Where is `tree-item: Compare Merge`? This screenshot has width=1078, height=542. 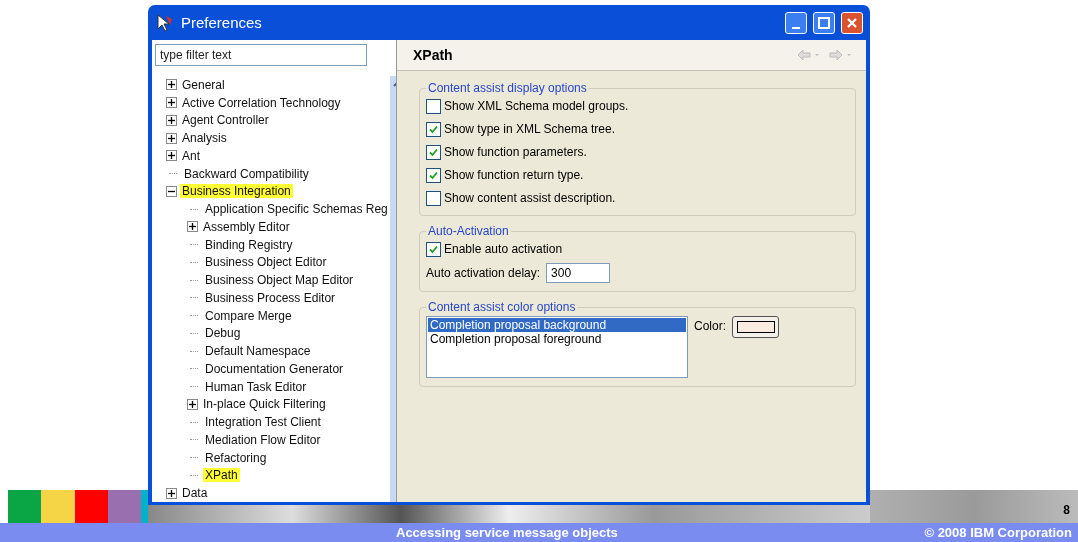
tree-item: Compare Merge is located at coordinates (248, 315).